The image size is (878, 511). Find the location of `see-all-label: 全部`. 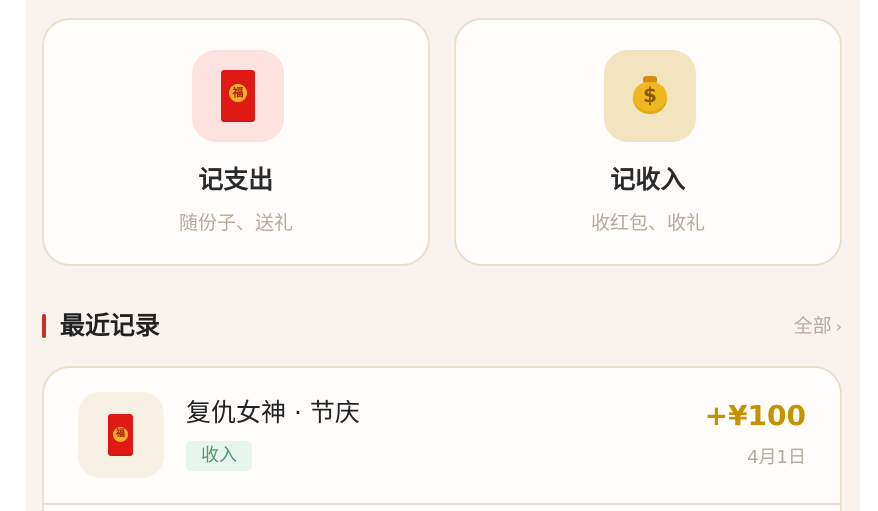

see-all-label: 全部 is located at coordinates (812, 326).